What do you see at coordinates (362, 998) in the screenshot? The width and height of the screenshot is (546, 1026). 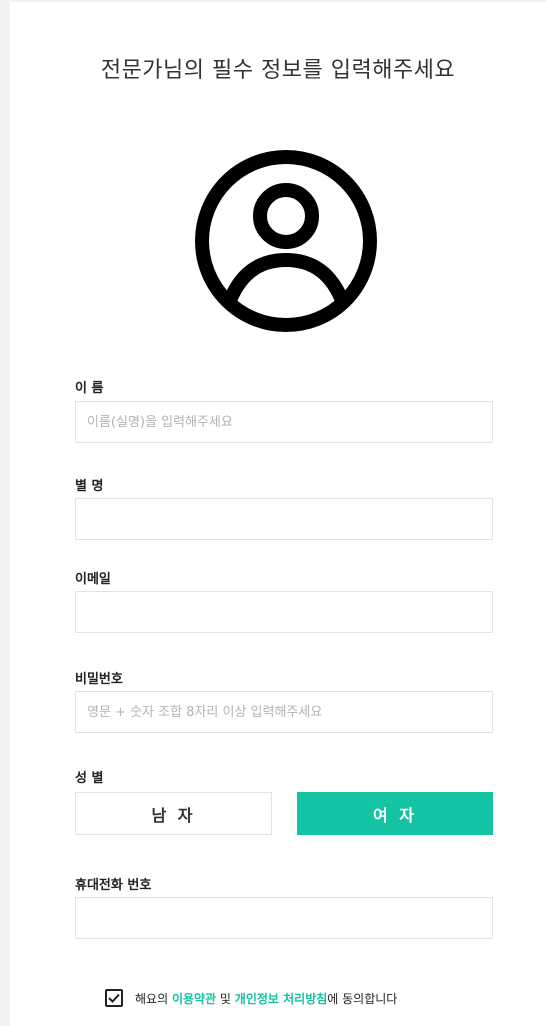 I see `agreement-suffix: 에 동의합니다` at bounding box center [362, 998].